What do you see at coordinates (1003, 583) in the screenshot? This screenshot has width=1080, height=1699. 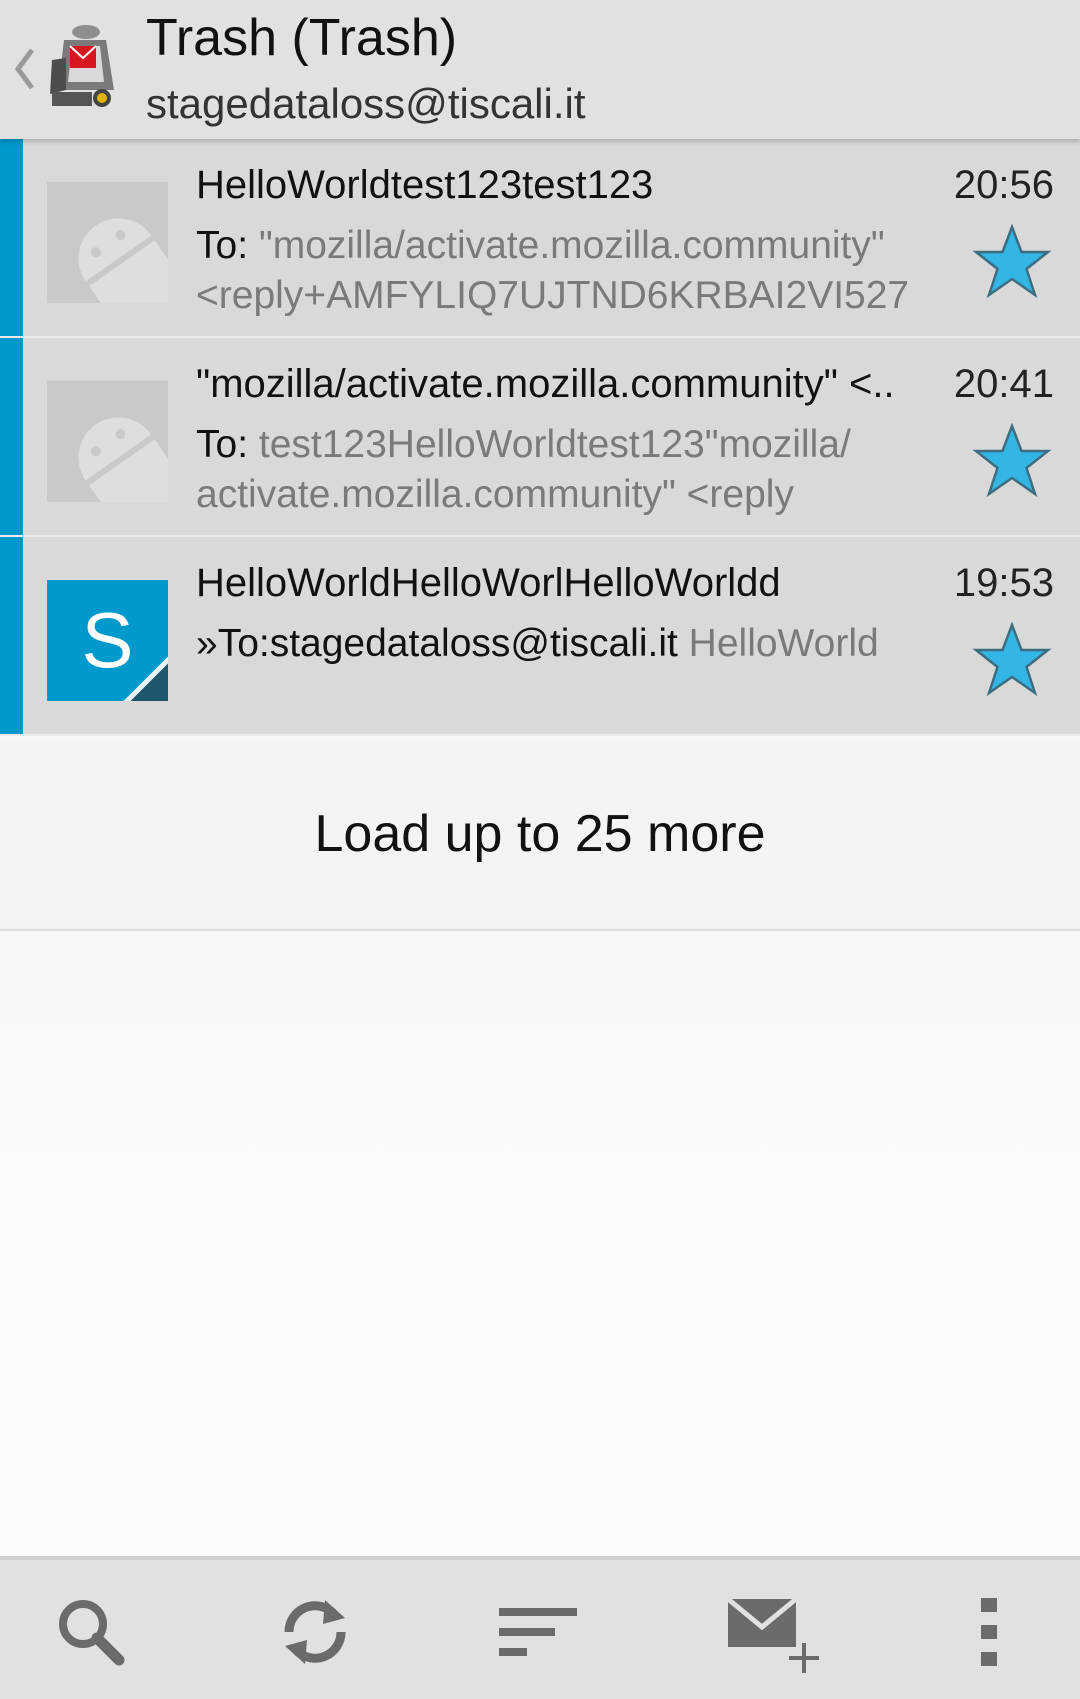 I see `message-time: 19:53` at bounding box center [1003, 583].